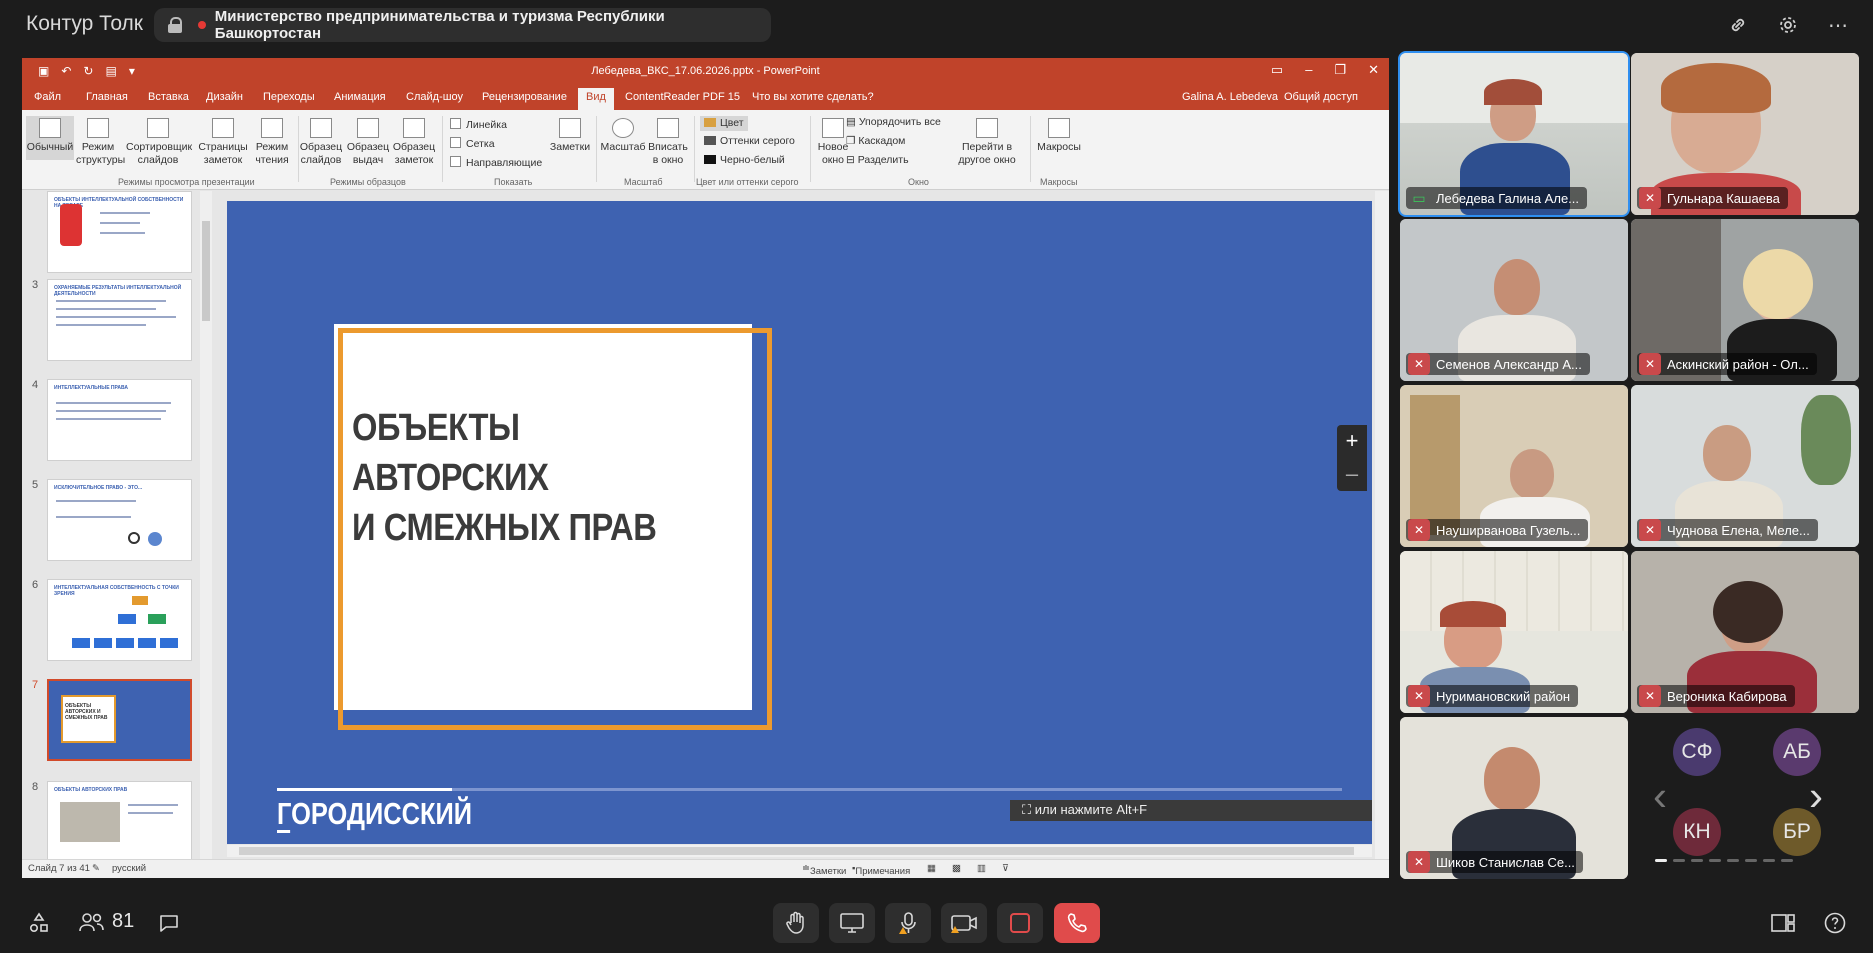  What do you see at coordinates (414, 142) in the screenshot?
I see `notes-master-button: Образец заметок` at bounding box center [414, 142].